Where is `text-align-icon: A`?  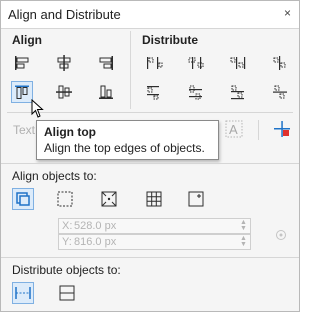
text-align-icon: A is located at coordinates (234, 129).